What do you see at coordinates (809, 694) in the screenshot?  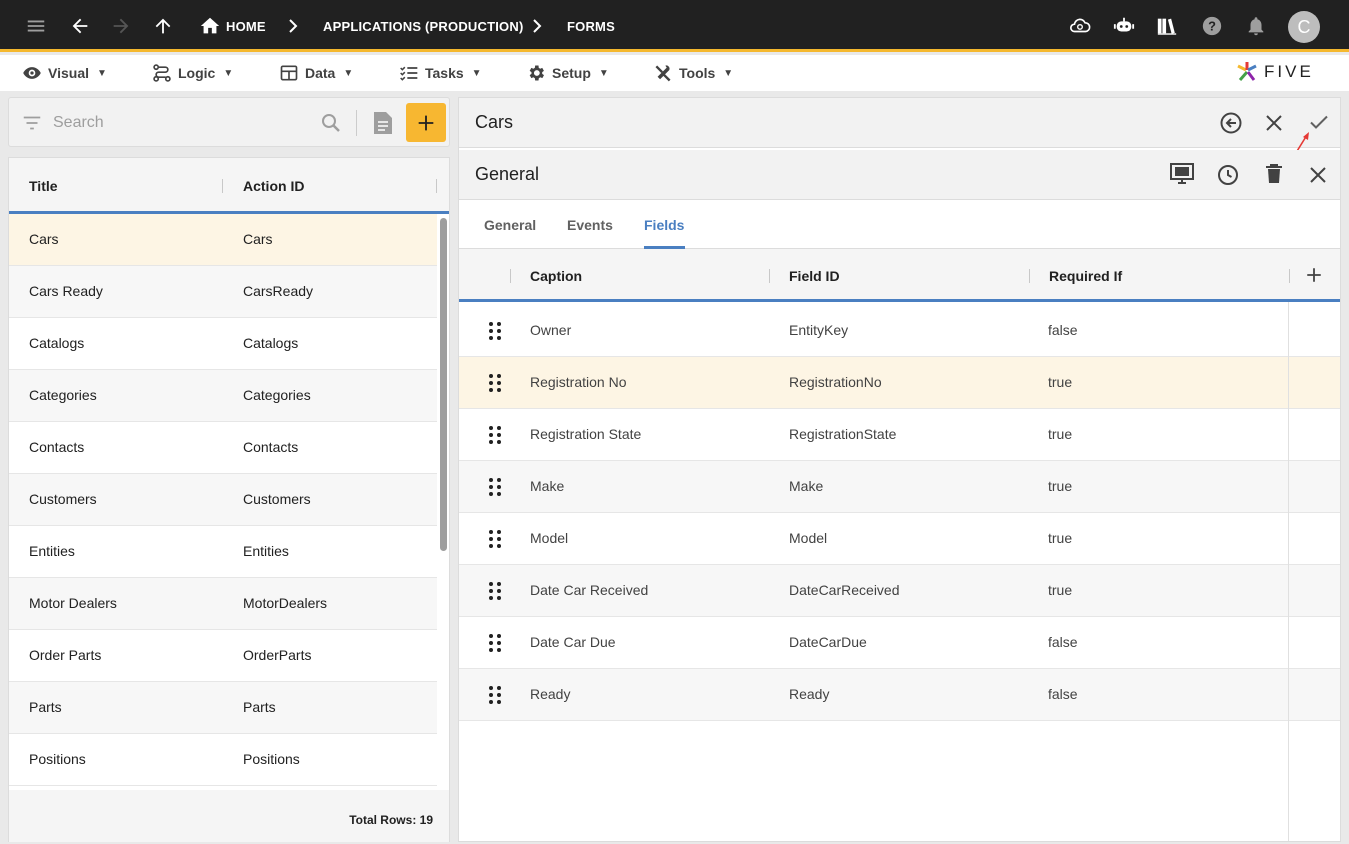 I see `field-id: Ready` at bounding box center [809, 694].